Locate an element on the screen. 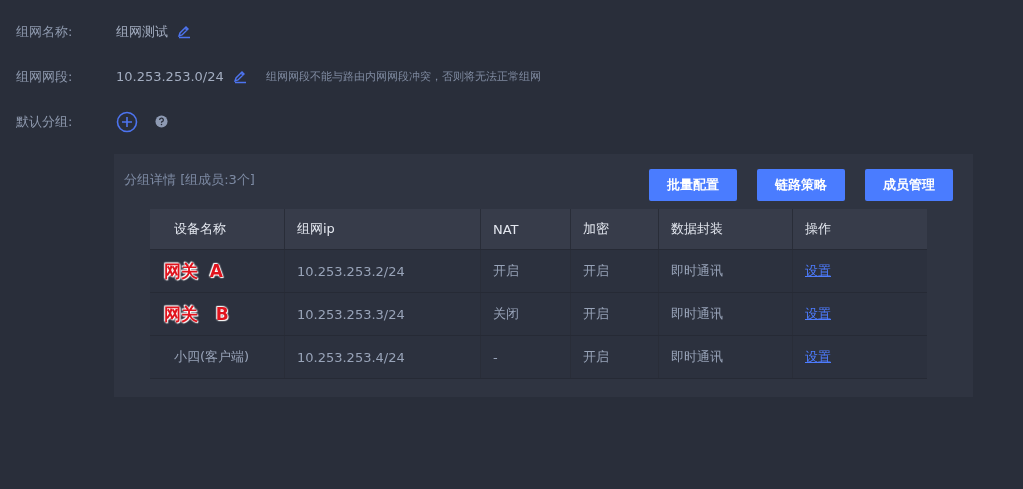 This screenshot has height=489, width=1023. column-header: 设备名称 is located at coordinates (217, 229).